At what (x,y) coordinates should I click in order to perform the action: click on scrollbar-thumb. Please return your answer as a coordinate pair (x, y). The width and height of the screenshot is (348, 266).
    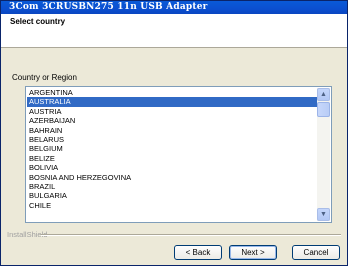
    Looking at the image, I should click on (323, 109).